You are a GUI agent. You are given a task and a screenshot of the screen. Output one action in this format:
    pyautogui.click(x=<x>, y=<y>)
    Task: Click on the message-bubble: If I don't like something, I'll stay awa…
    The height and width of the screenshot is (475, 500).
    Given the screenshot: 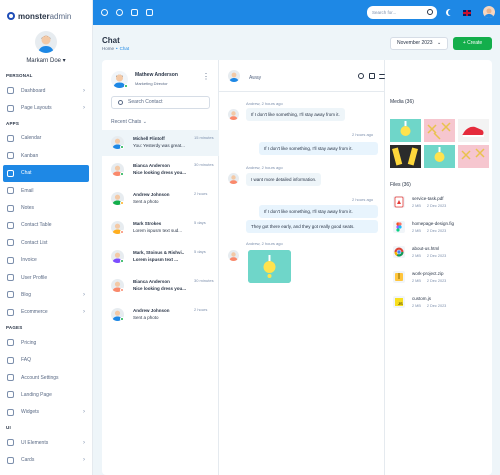 What is the action you would take?
    pyautogui.click(x=295, y=114)
    